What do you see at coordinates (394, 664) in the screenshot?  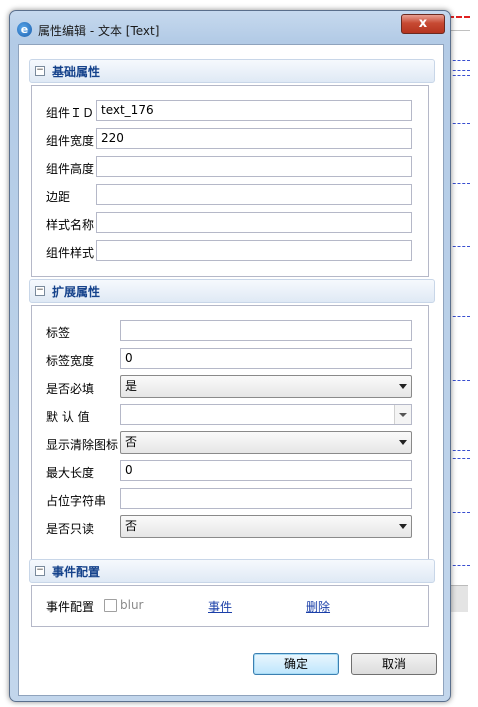 I see `cancel-button: 取消` at bounding box center [394, 664].